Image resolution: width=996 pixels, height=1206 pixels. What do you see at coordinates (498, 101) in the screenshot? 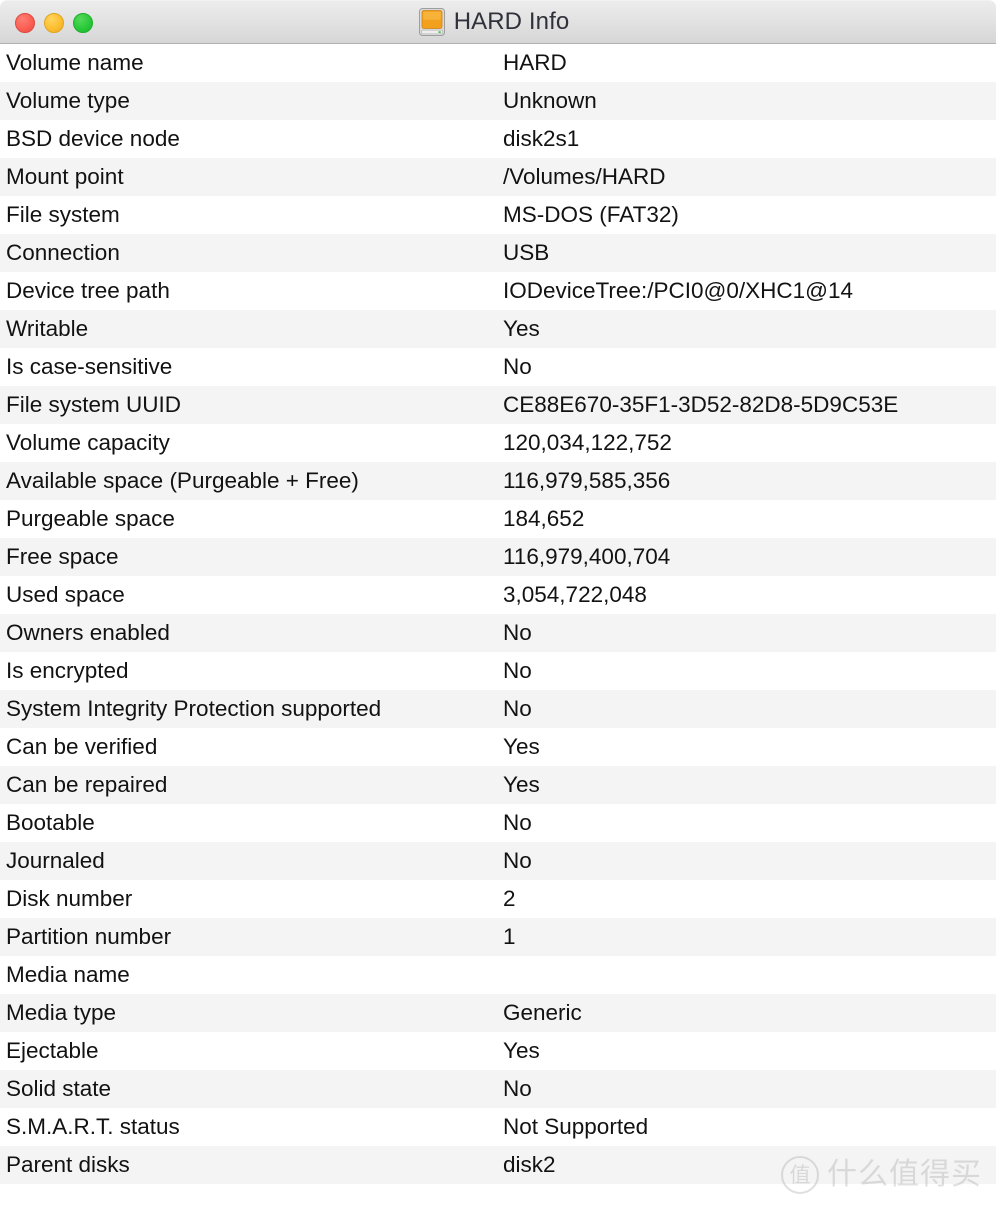
I see `table-row: Volume type Unknown` at bounding box center [498, 101].